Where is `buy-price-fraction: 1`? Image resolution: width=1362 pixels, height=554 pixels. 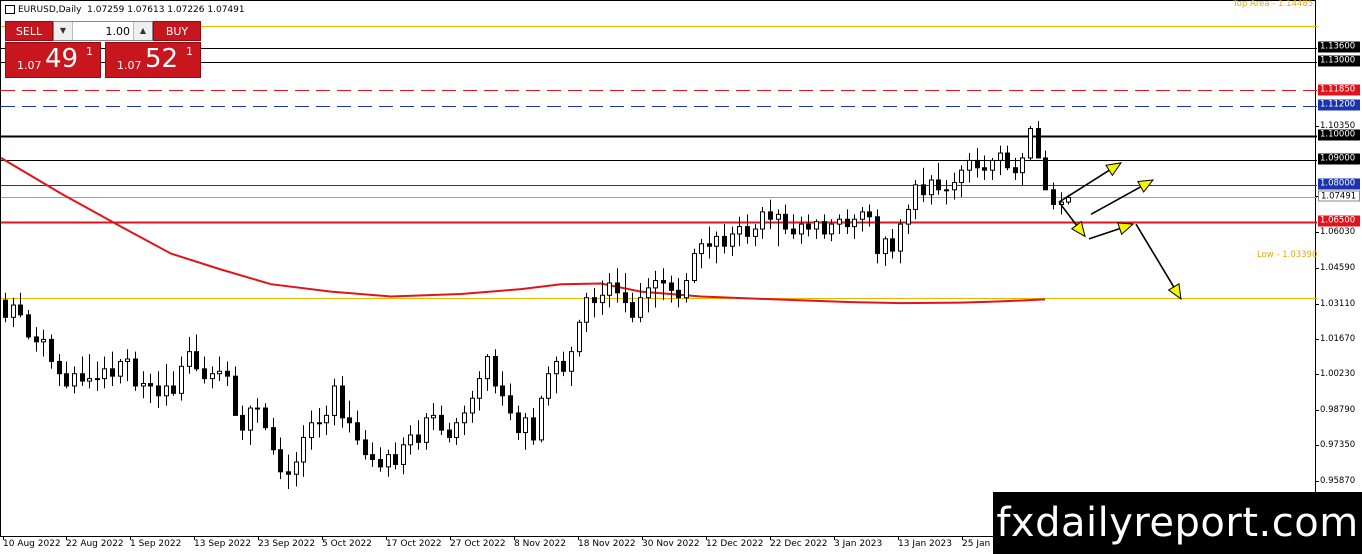
buy-price-fraction: 1 is located at coordinates (189, 51).